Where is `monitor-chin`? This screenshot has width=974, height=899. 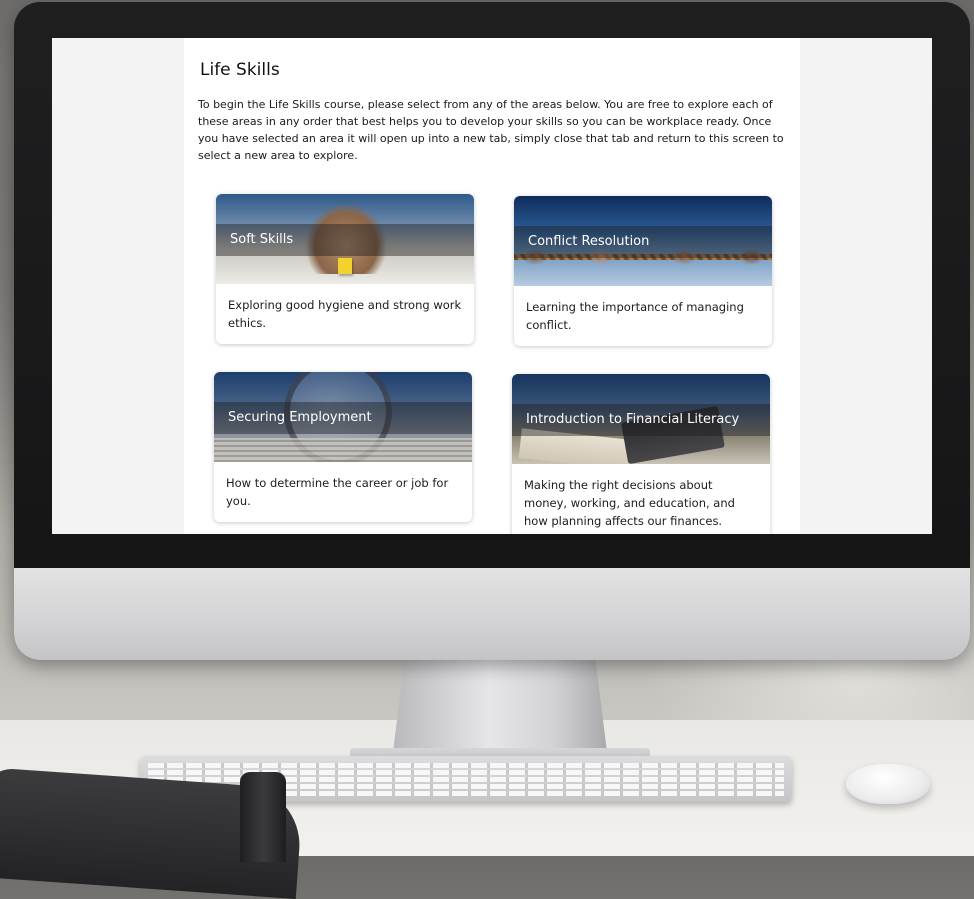
monitor-chin is located at coordinates (492, 614).